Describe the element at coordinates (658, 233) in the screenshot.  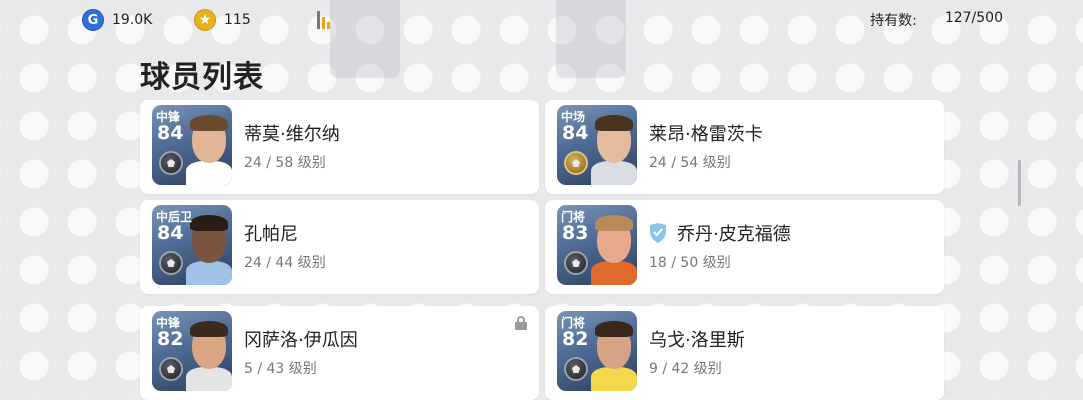
I see `club-shield-icon` at that location.